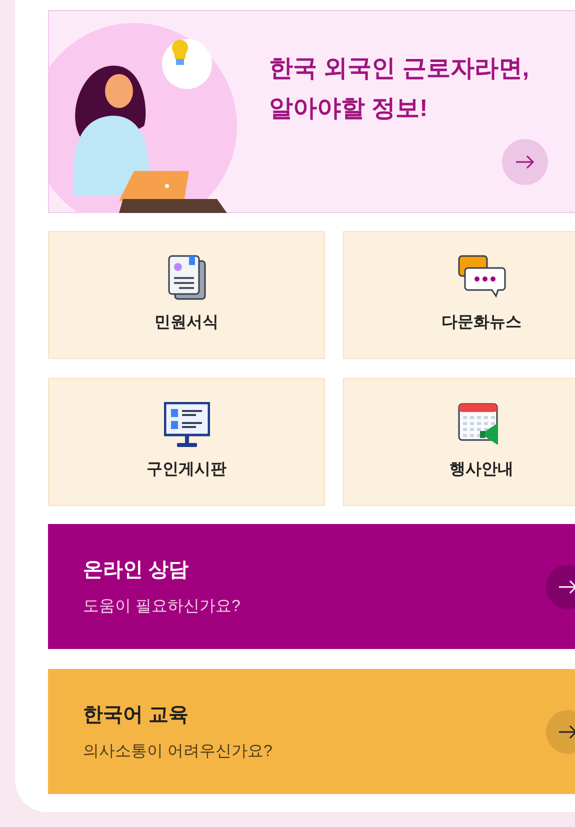 This screenshot has width=575, height=827. What do you see at coordinates (136, 570) in the screenshot?
I see `card-title: 온라인 상담` at bounding box center [136, 570].